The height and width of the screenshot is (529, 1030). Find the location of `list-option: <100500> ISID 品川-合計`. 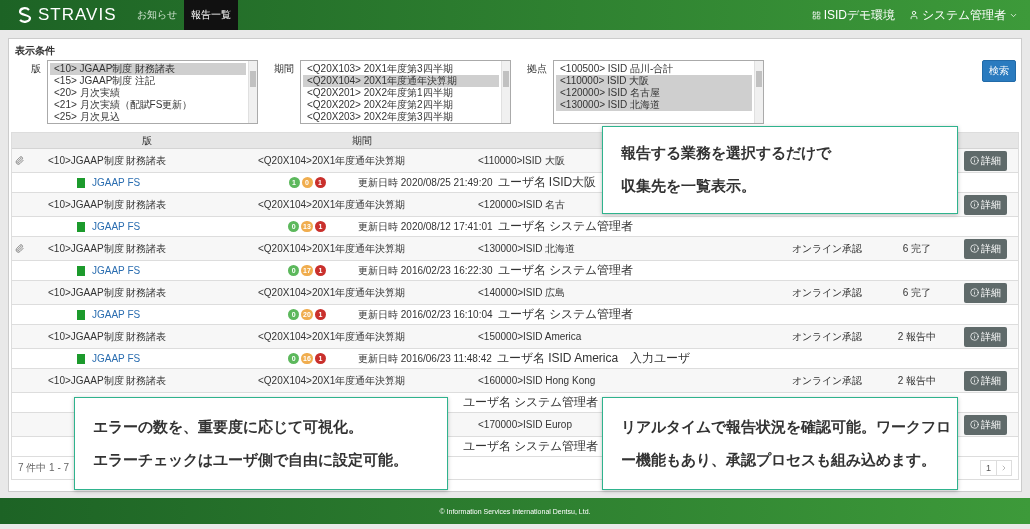

list-option: <100500> ISID 品川-合計 is located at coordinates (654, 69).